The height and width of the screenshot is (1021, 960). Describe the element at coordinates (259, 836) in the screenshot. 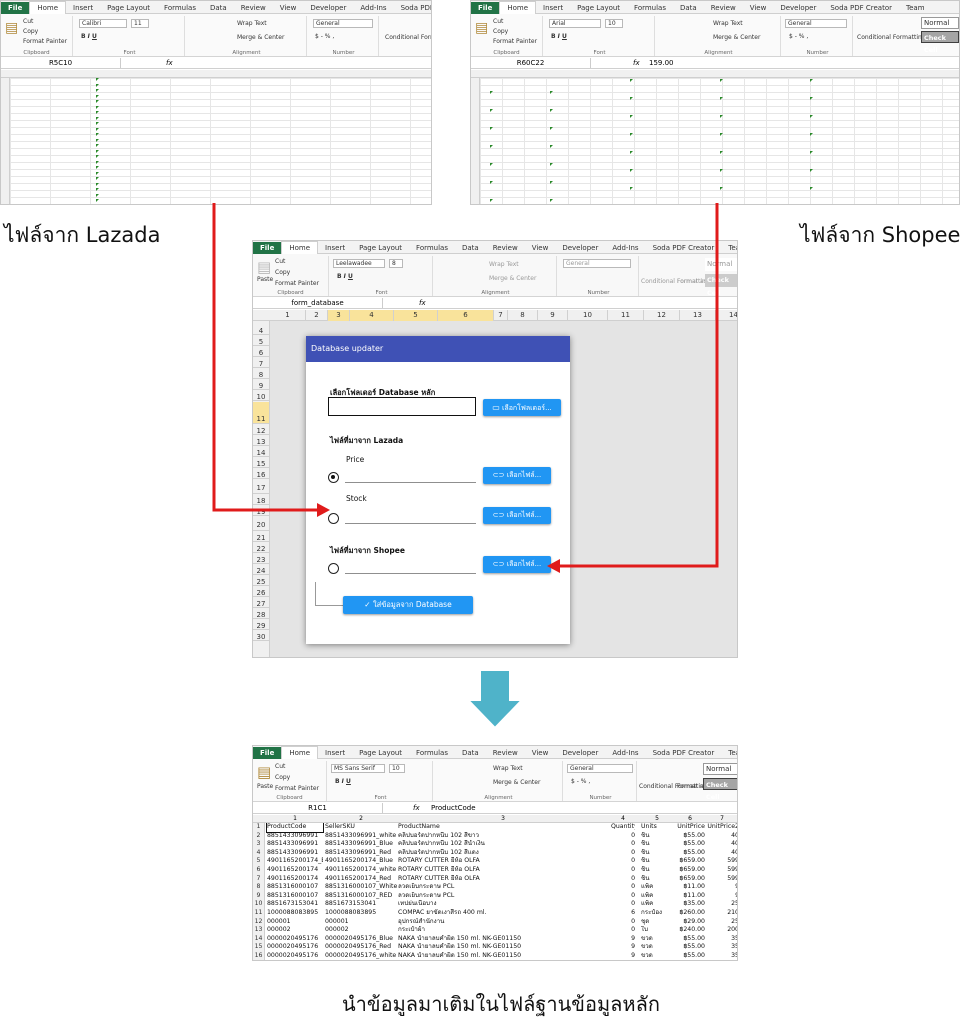

I see `row-header: 2` at that location.